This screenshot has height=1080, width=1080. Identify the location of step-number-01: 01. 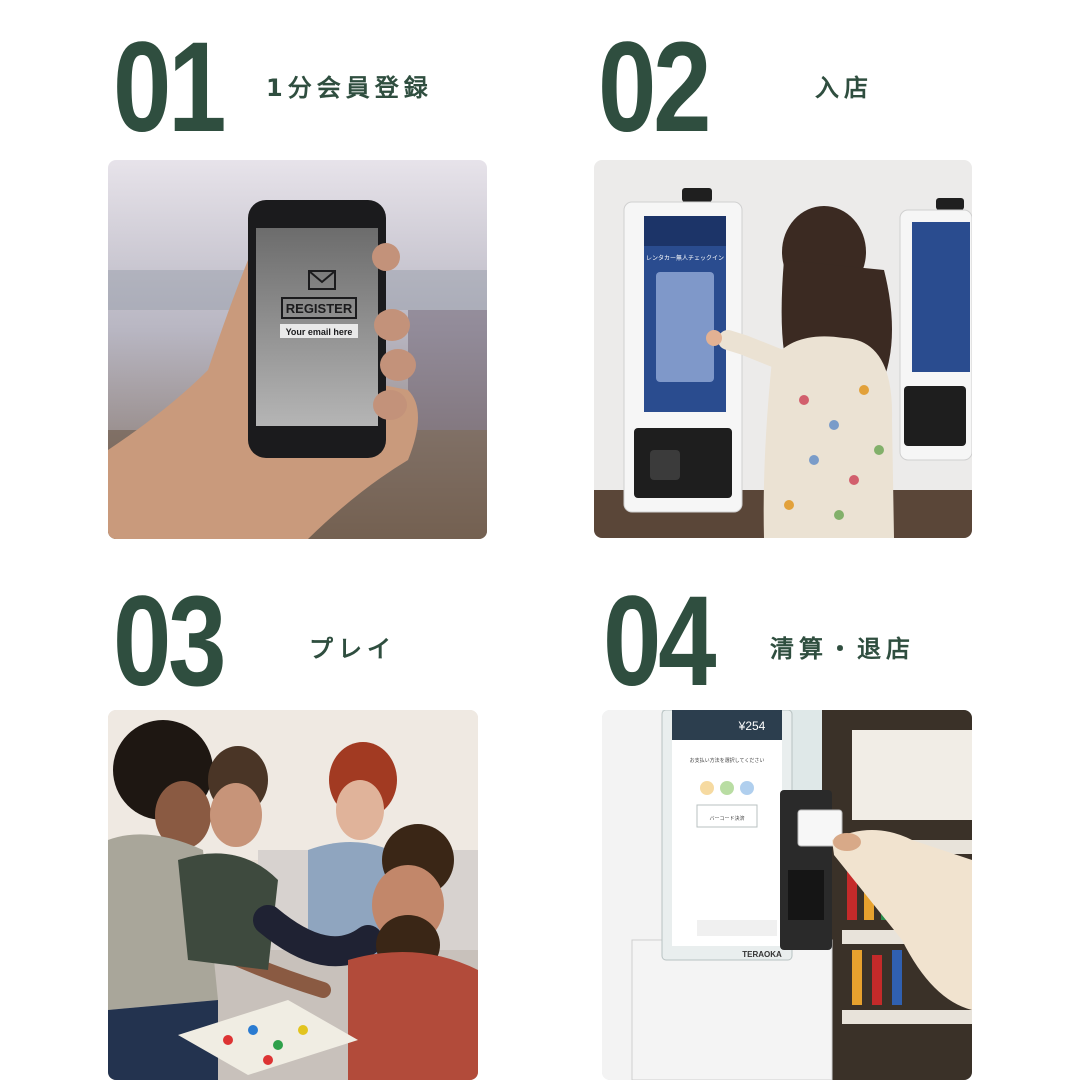
(169, 87).